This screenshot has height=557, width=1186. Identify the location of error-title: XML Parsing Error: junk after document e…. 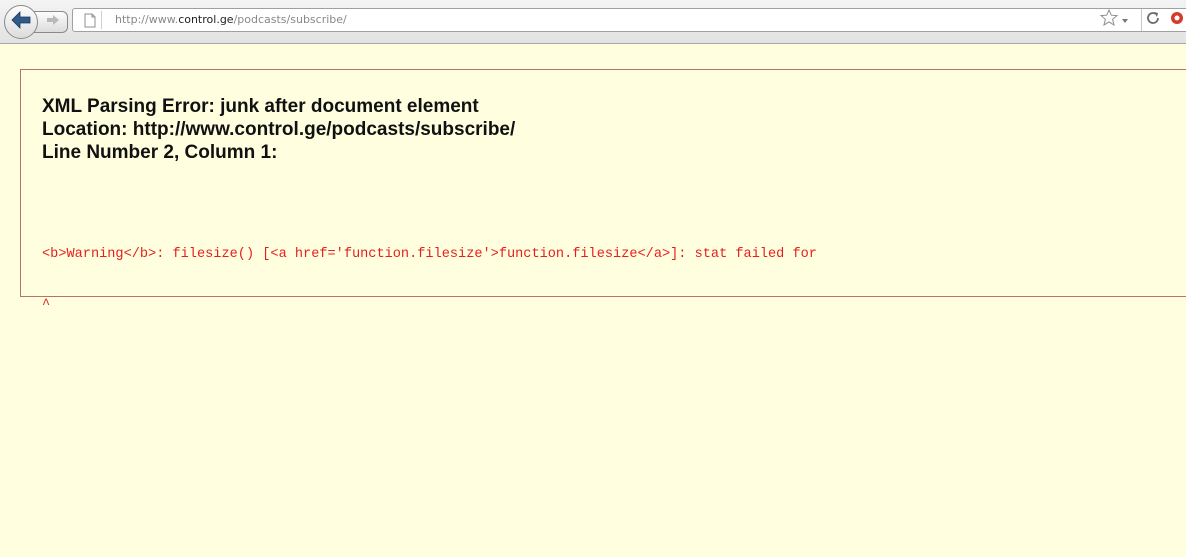
(260, 106).